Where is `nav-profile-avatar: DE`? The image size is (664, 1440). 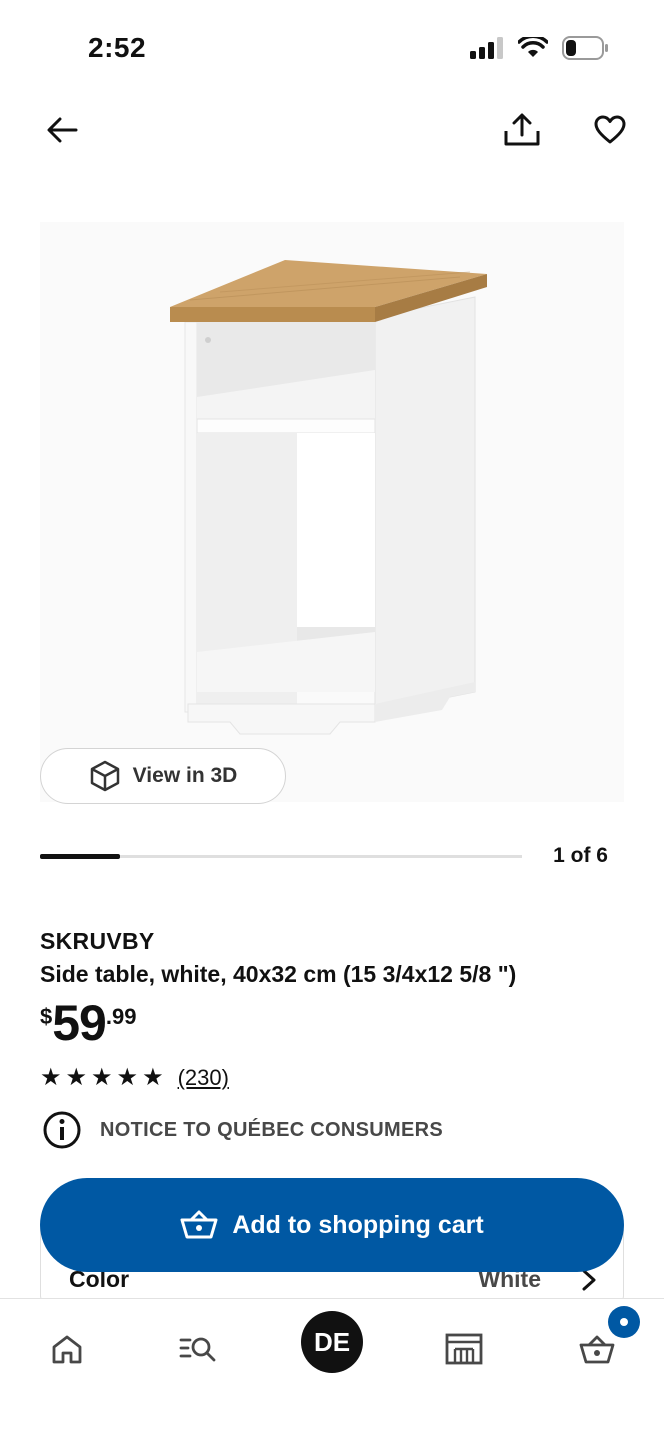 nav-profile-avatar: DE is located at coordinates (332, 1342).